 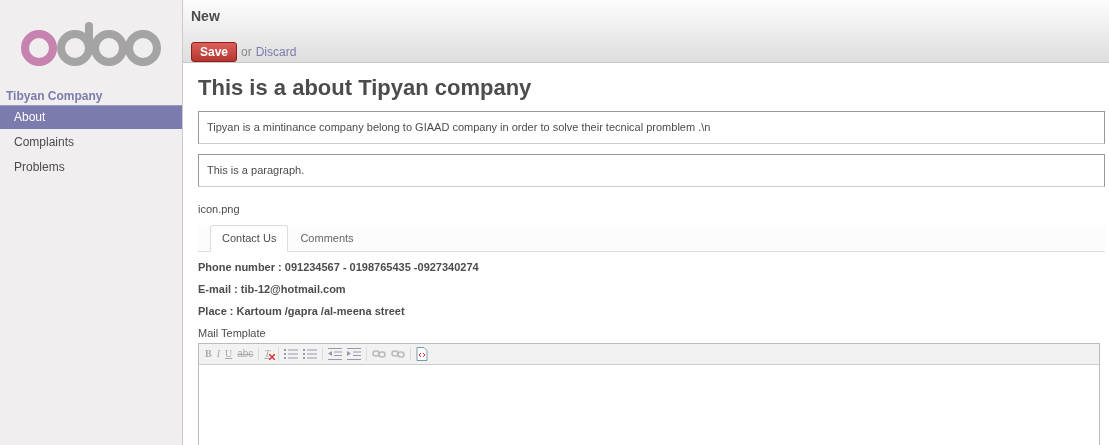 I want to click on sidebar-item: About, so click(x=91, y=117).